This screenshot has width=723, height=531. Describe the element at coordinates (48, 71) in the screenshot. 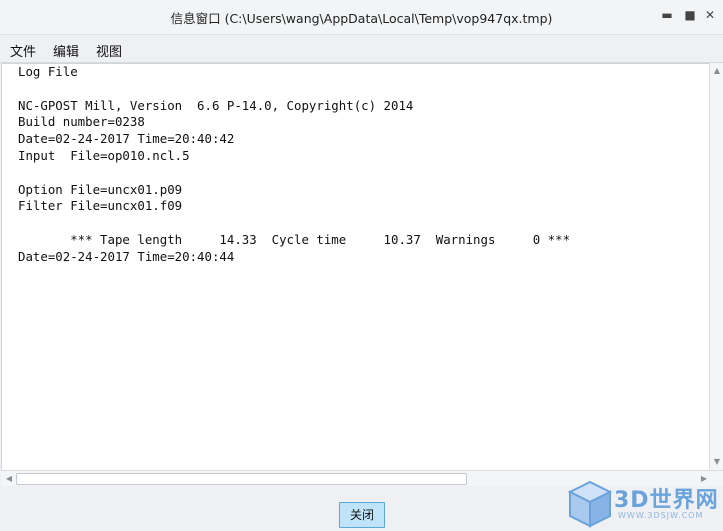

I see `log-line: Log File` at that location.